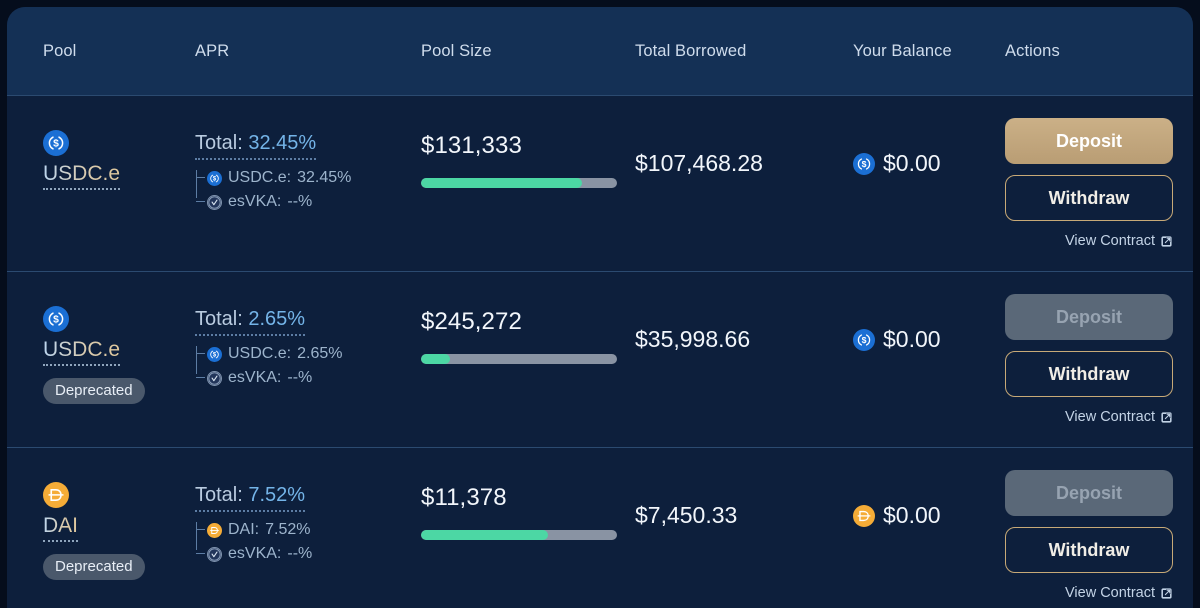  Describe the element at coordinates (61, 528) in the screenshot. I see `pool-name: DAI` at that location.